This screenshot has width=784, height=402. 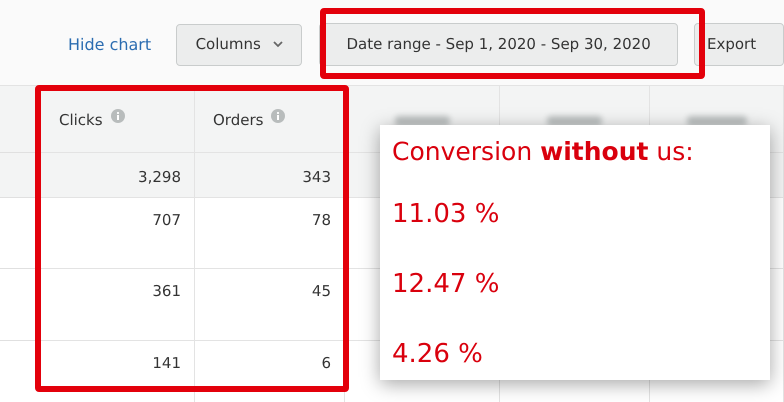 I want to click on date-range-button: Date range - Sep 1, 2020 - Sep 30, 2020, so click(x=498, y=44).